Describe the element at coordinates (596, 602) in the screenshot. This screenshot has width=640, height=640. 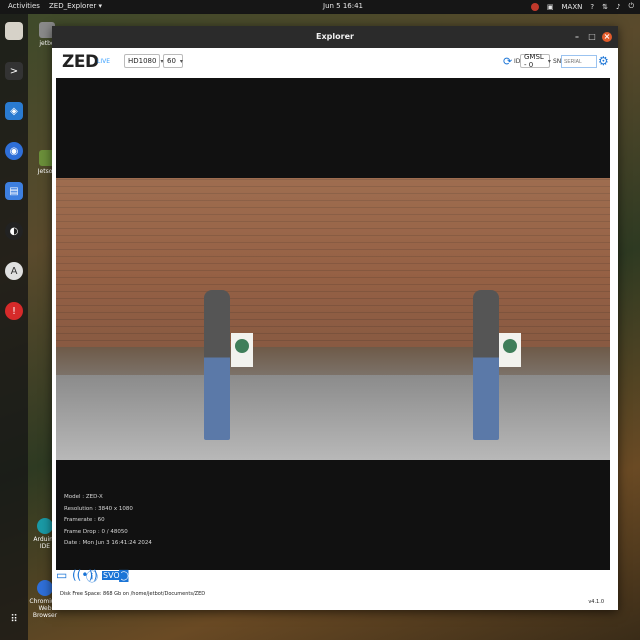
I see `version-label: v4.1.0` at that location.